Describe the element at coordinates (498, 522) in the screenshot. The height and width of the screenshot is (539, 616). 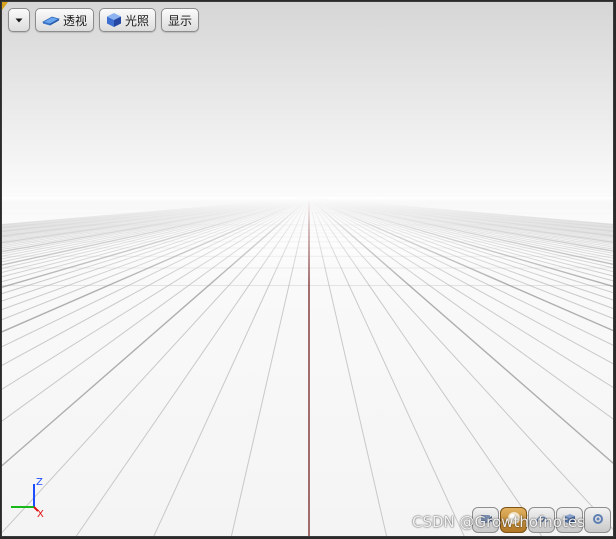
I see `watermark: CSDN @Growthofnotes` at that location.